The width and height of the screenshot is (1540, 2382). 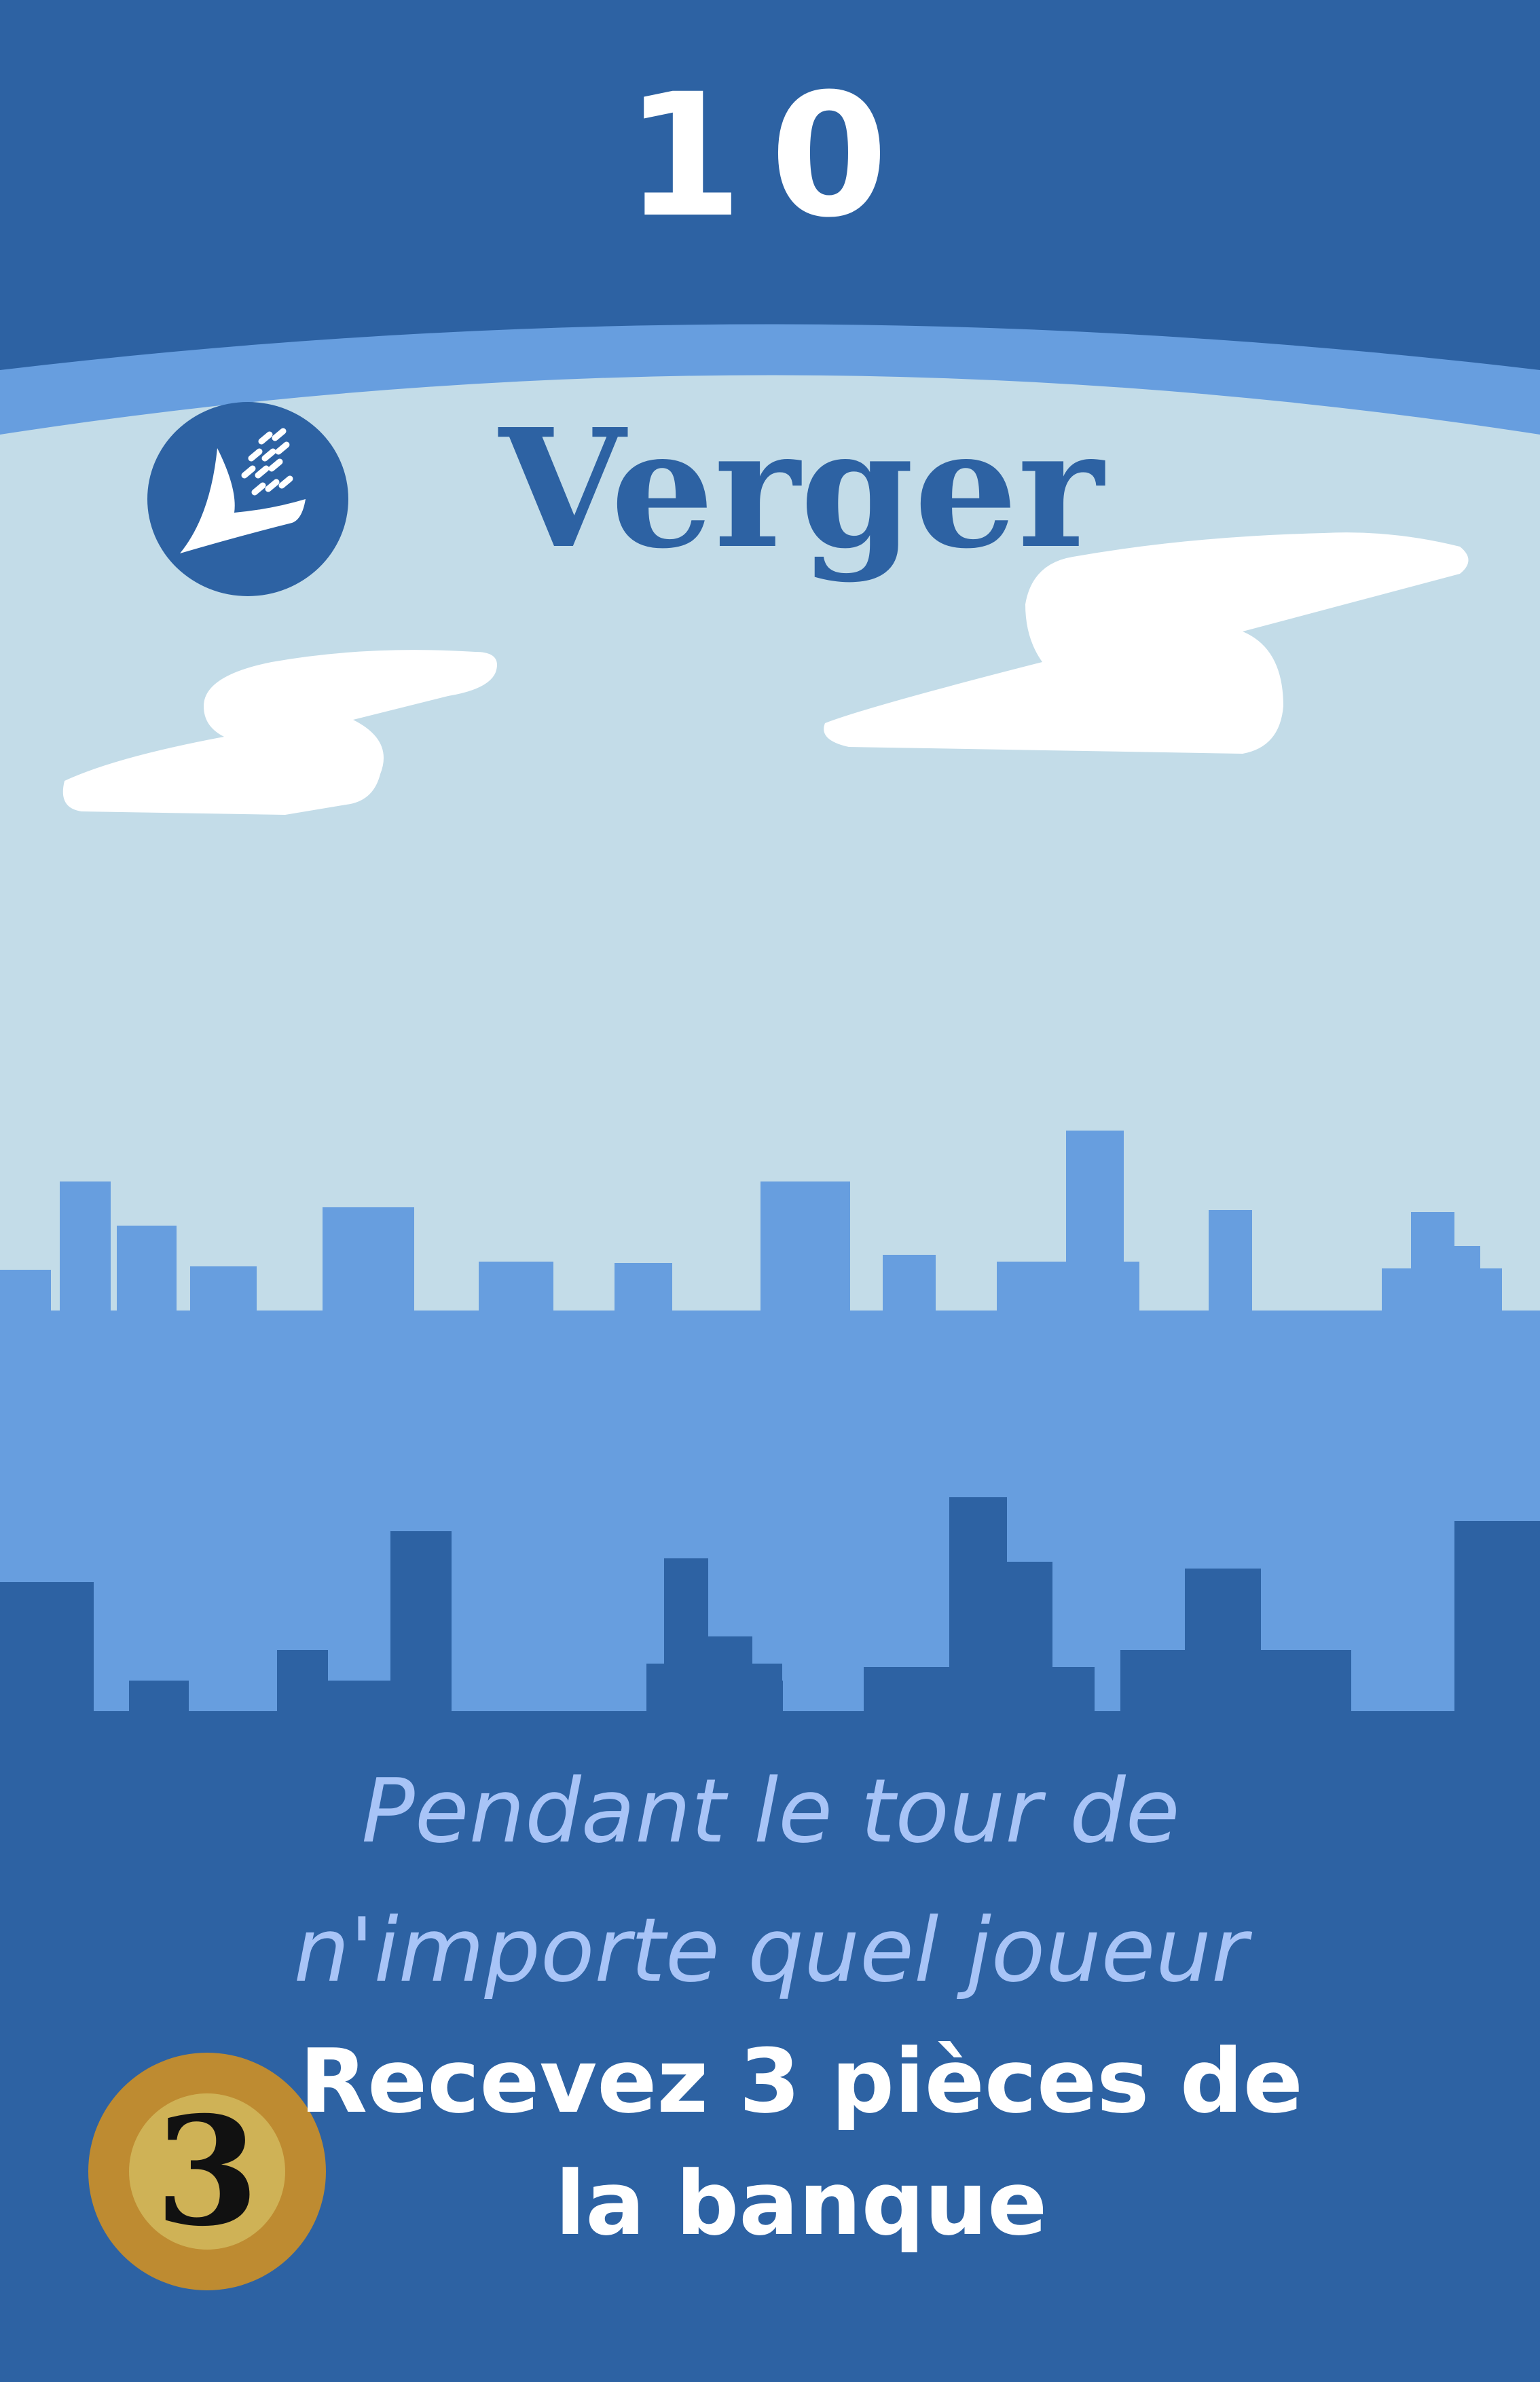 I want to click on effect-text-line2: la banque, so click(x=801, y=2203).